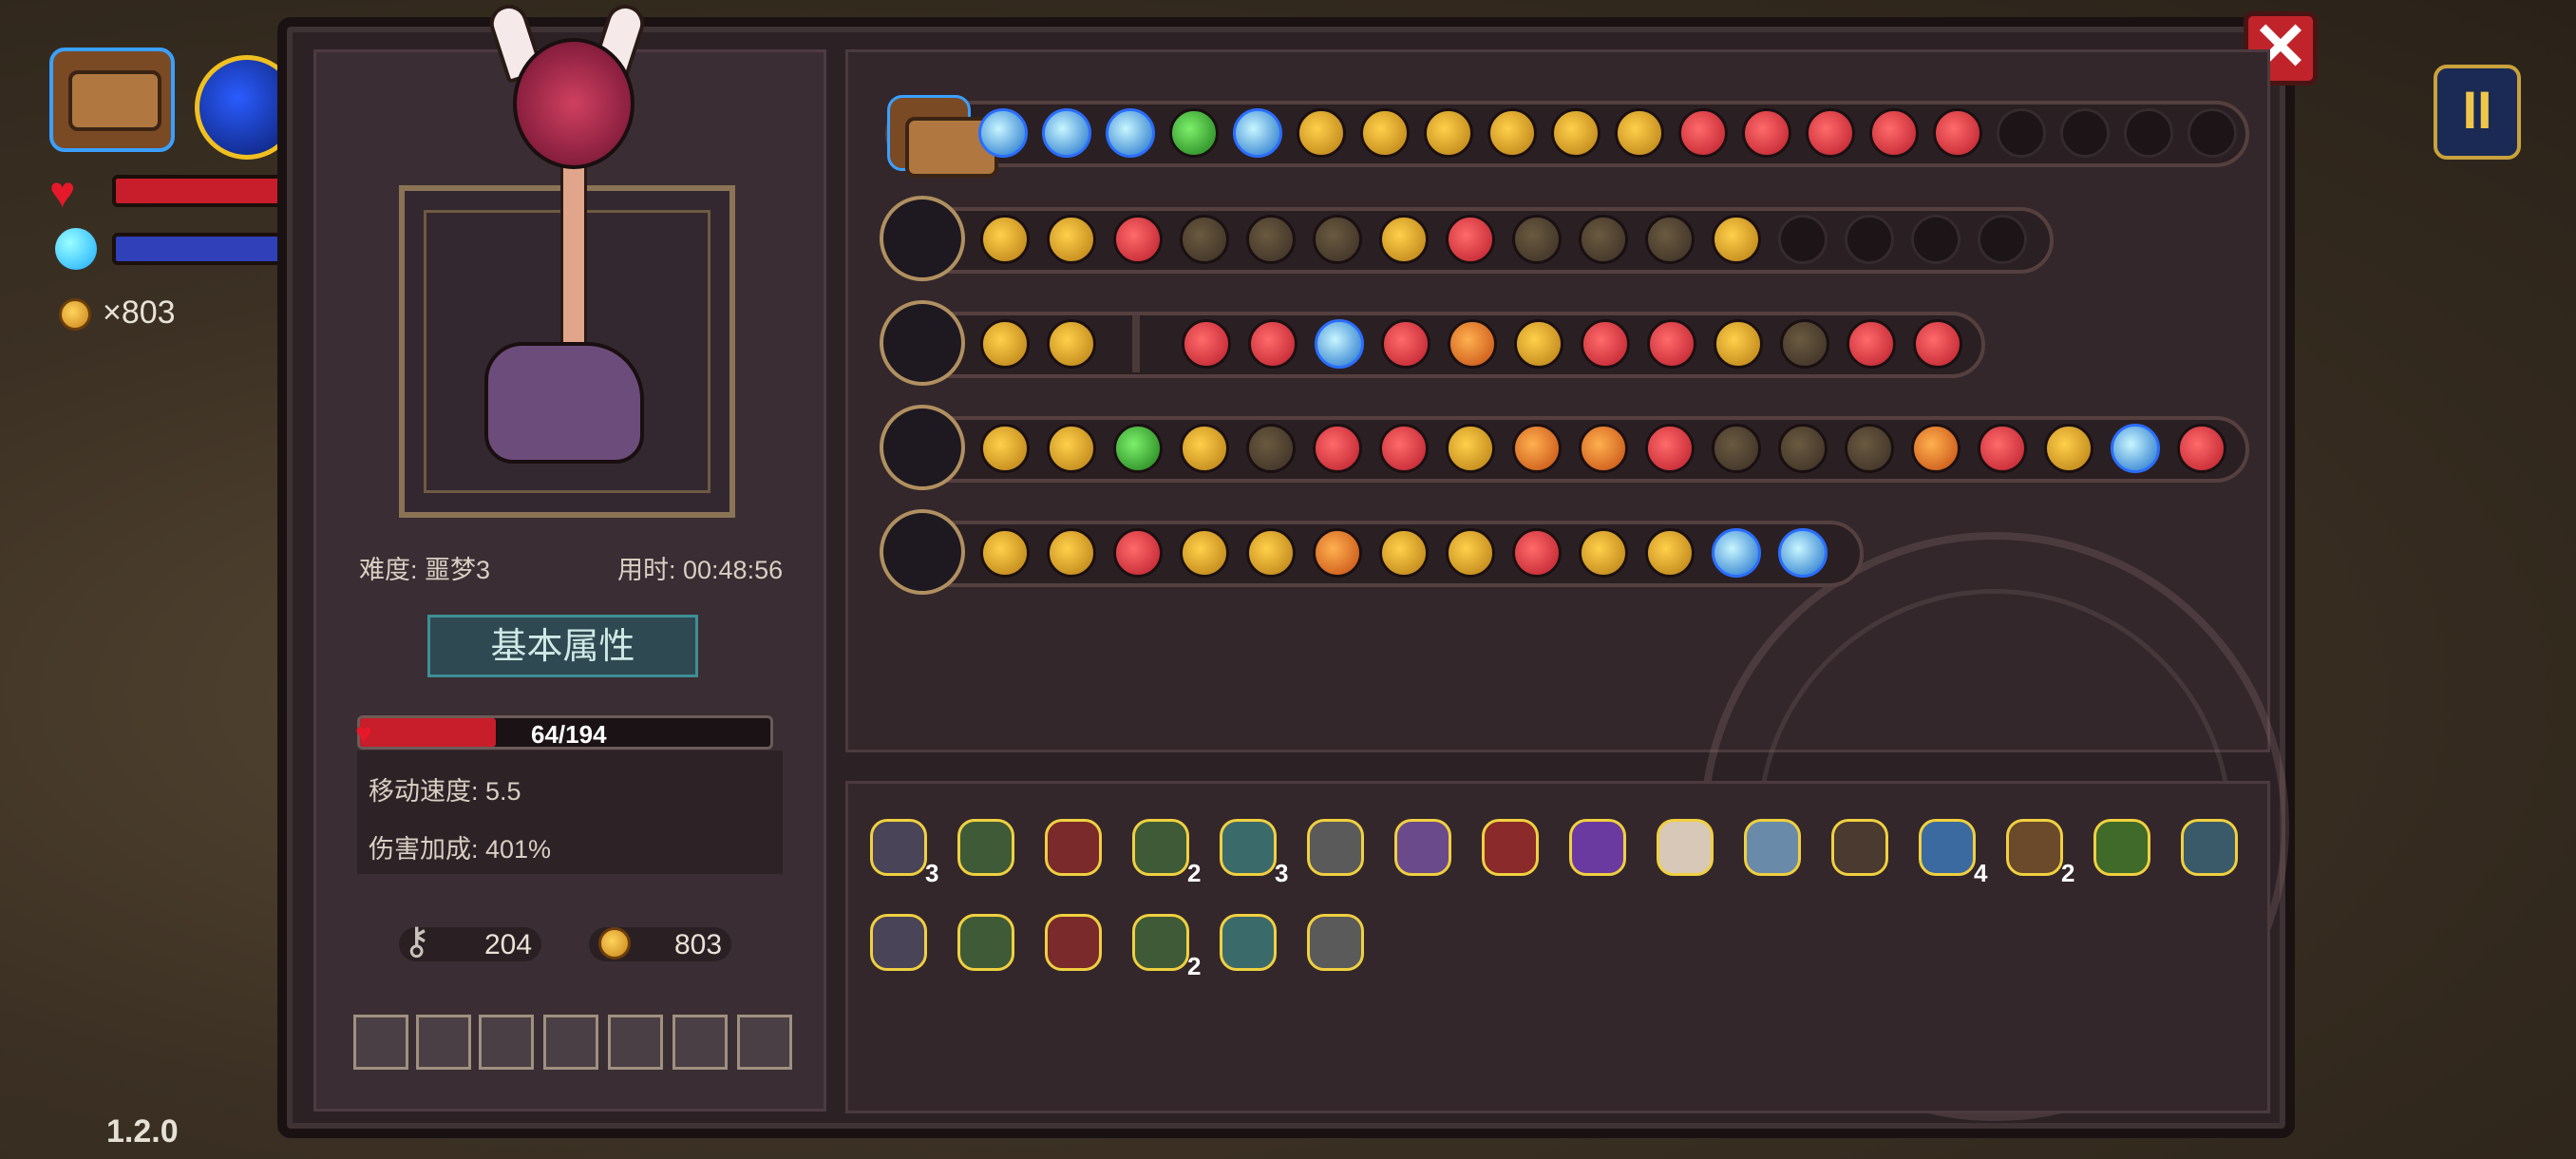 Image resolution: width=2576 pixels, height=1159 pixels. I want to click on staff-weapon-icon, so click(922, 343).